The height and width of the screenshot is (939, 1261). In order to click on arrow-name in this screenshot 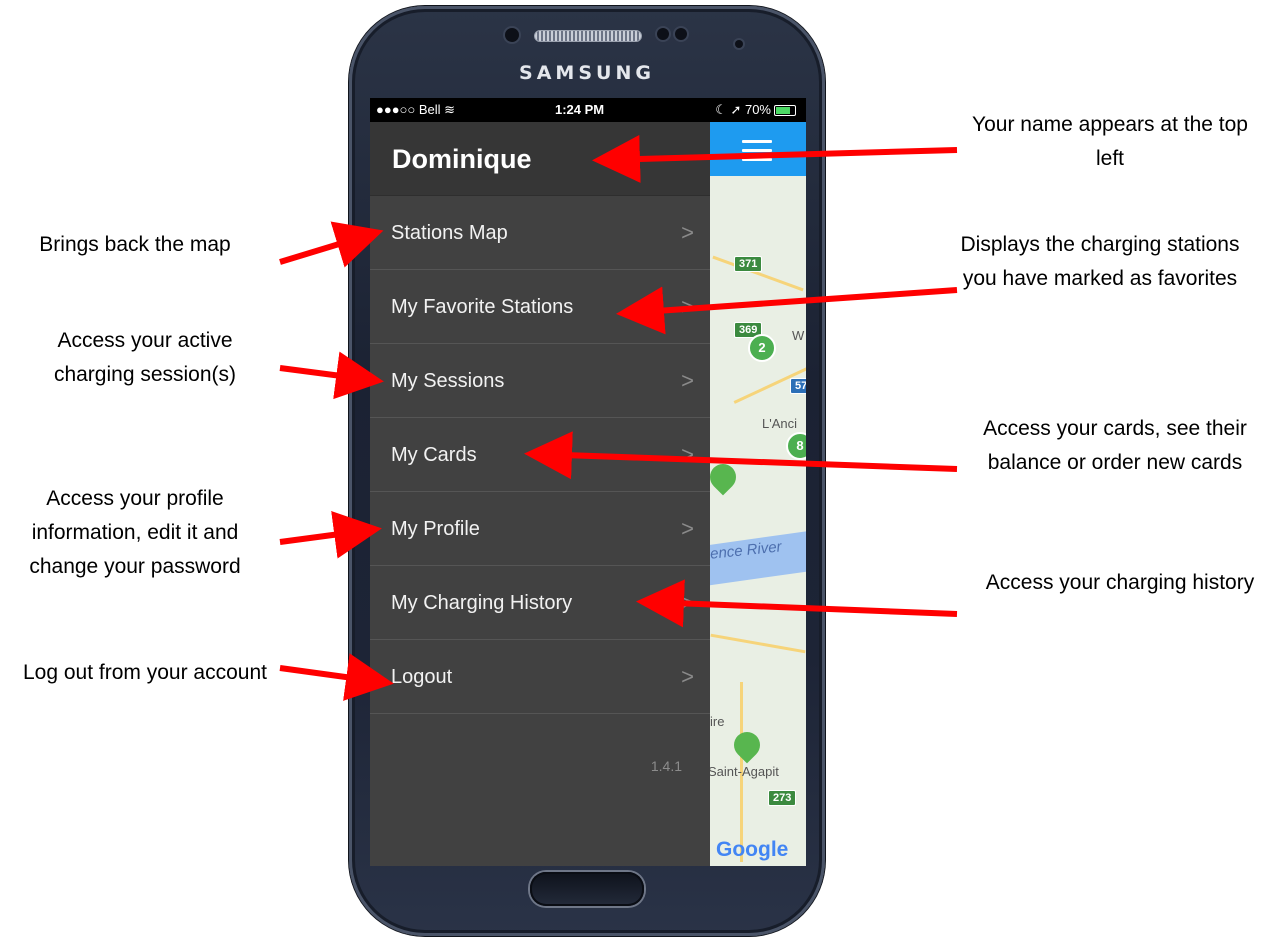, I will do `click(775, 158)`.